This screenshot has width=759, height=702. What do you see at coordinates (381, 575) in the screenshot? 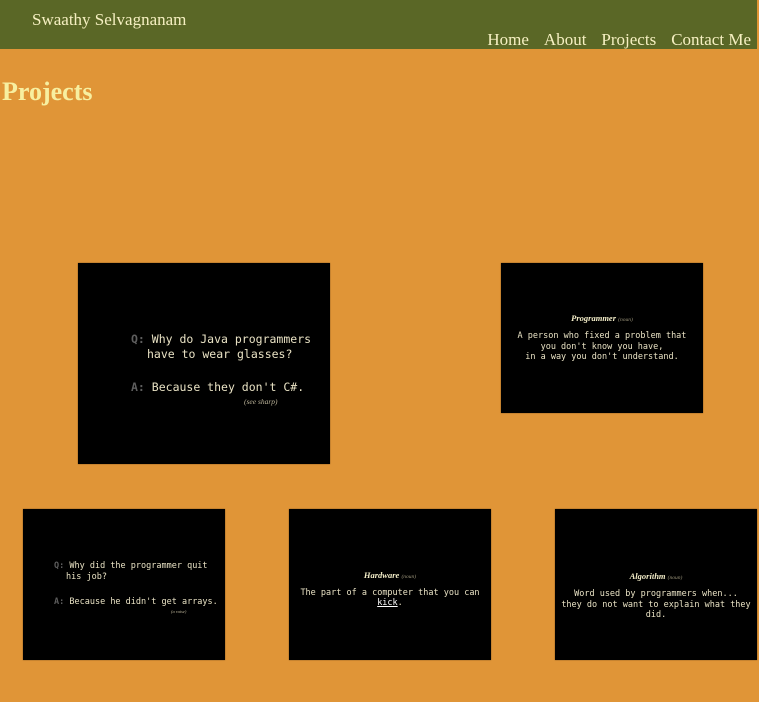
I see `term-title: Hardware` at bounding box center [381, 575].